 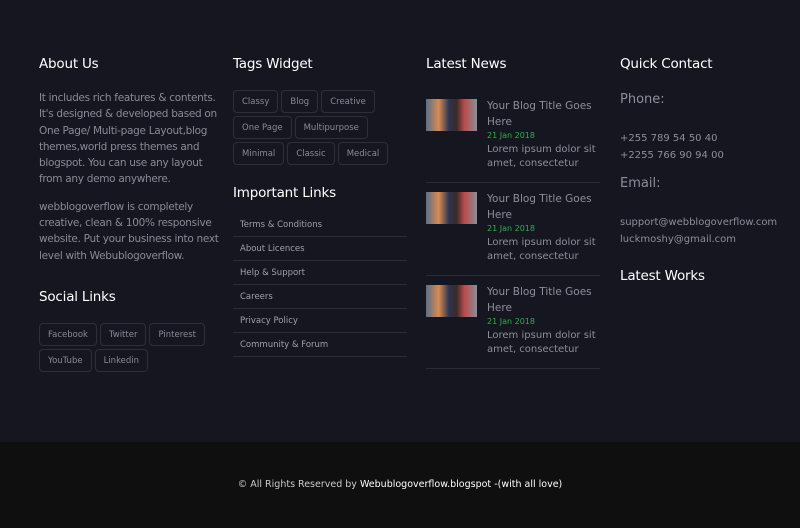 I want to click on links-title: Important Links, so click(x=284, y=193).